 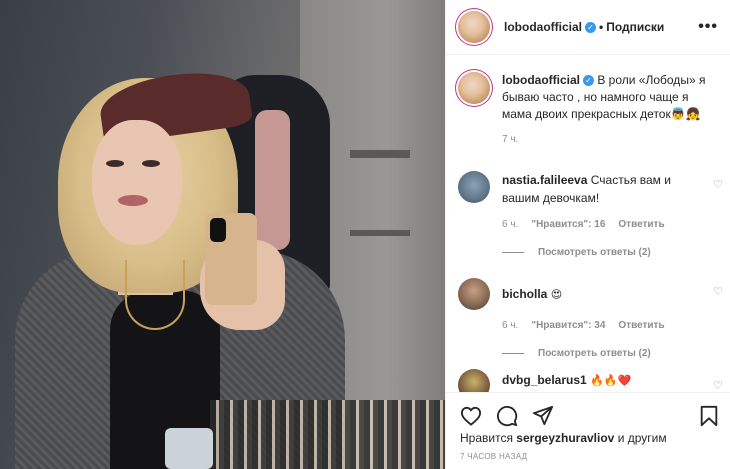 What do you see at coordinates (544, 180) in the screenshot?
I see `comment-username: nastia.falileeva` at bounding box center [544, 180].